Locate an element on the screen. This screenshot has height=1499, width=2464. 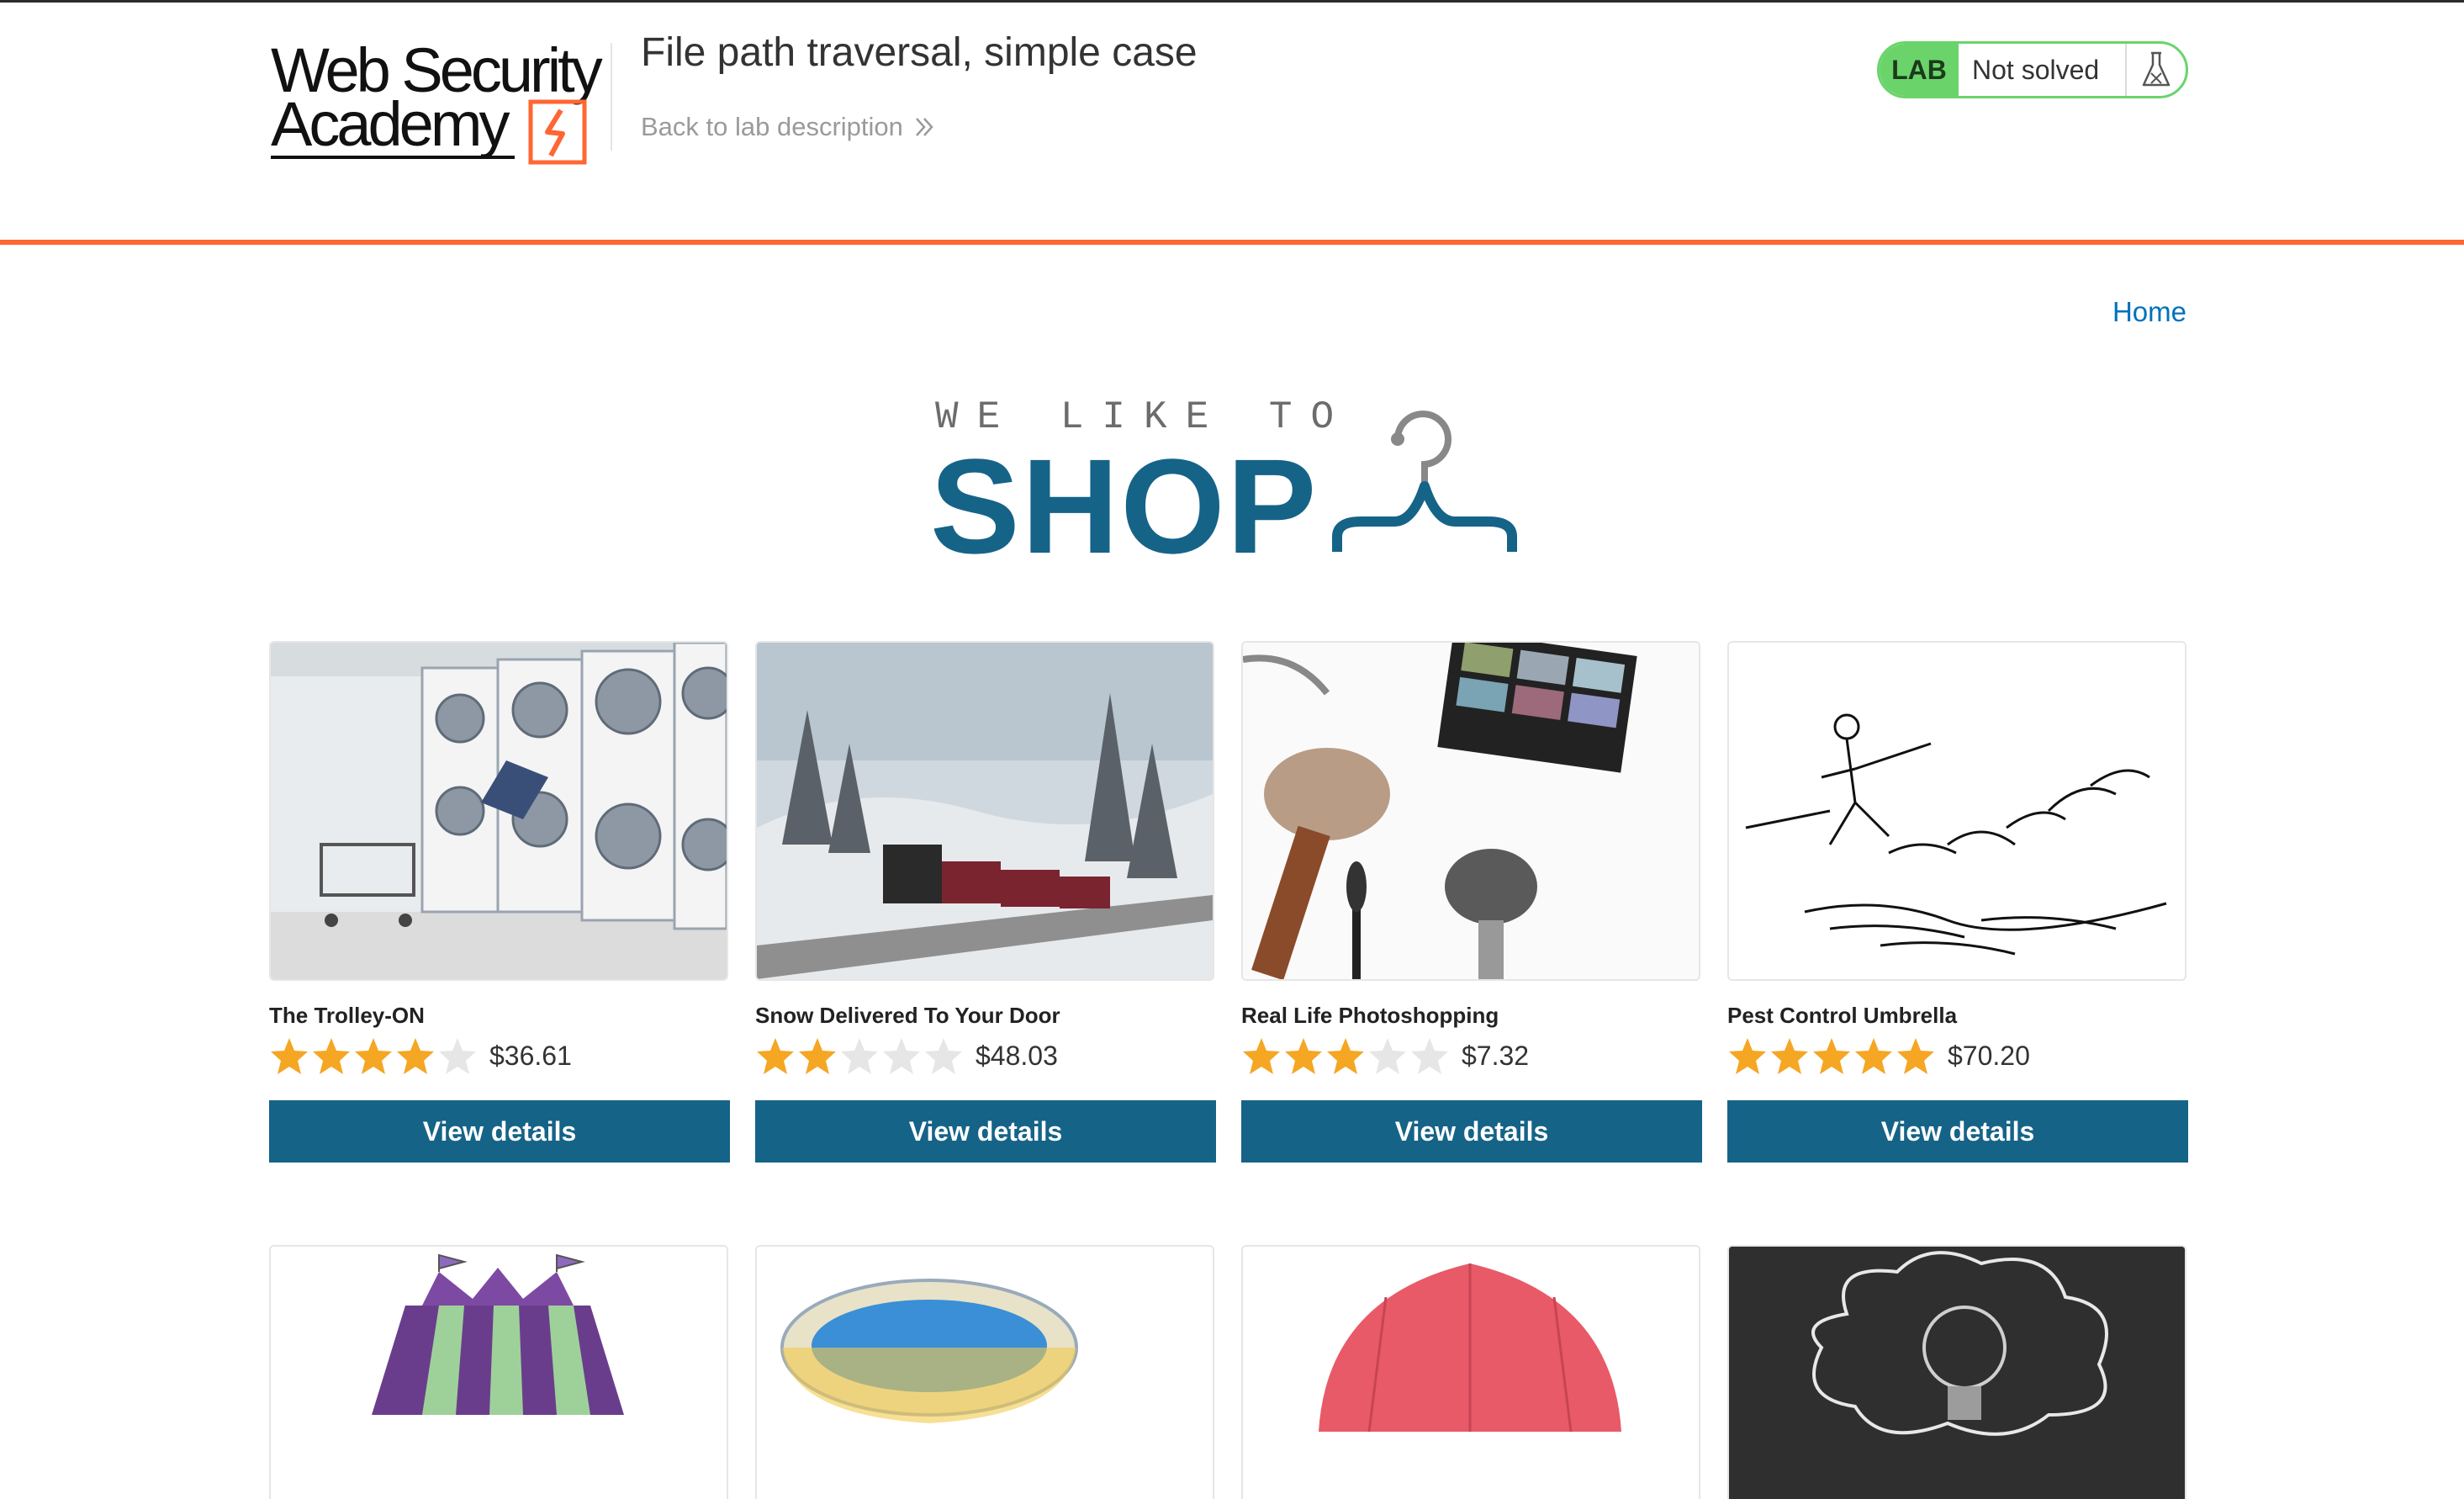
lab-badge: LAB is located at coordinates (1919, 70).